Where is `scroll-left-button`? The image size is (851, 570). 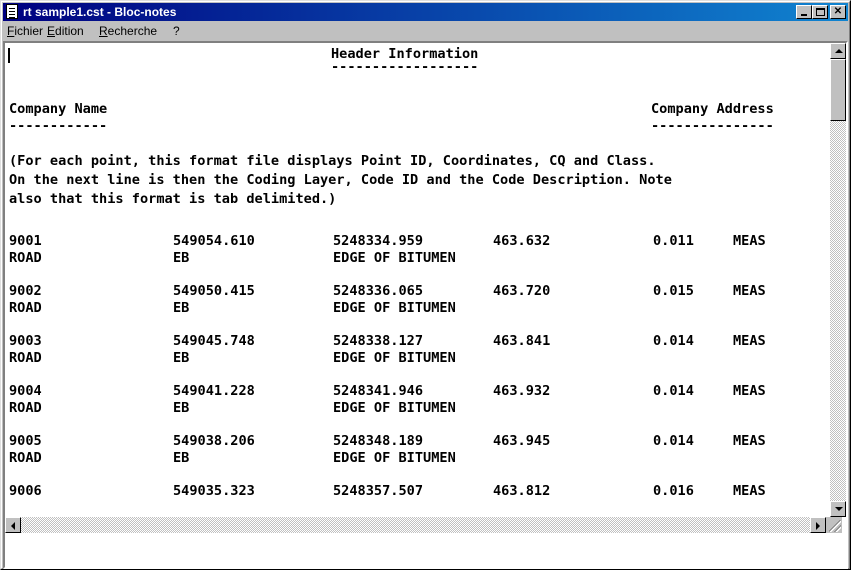
scroll-left-button is located at coordinates (13, 525).